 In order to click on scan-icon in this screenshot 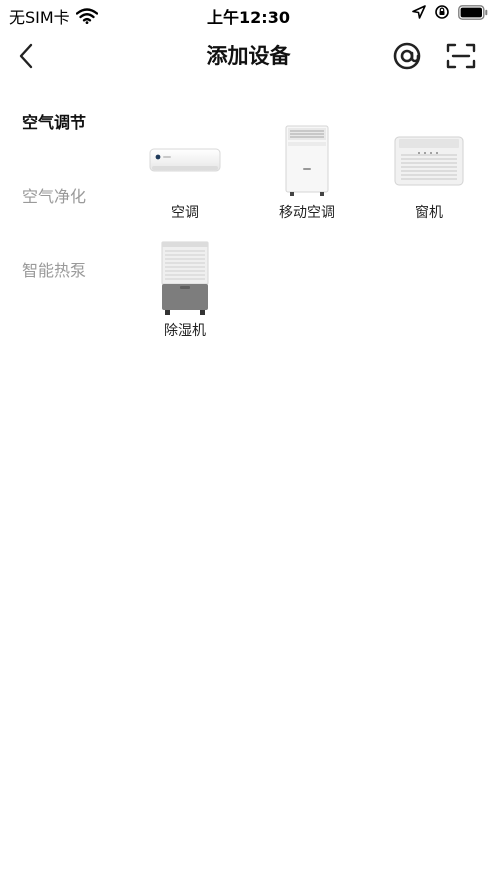, I will do `click(461, 56)`.